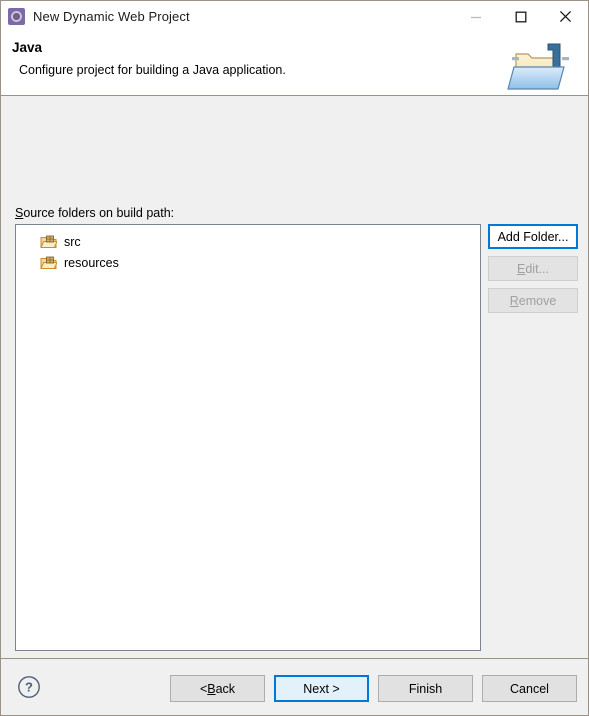  I want to click on remove-button-mnemonic: R, so click(514, 300).